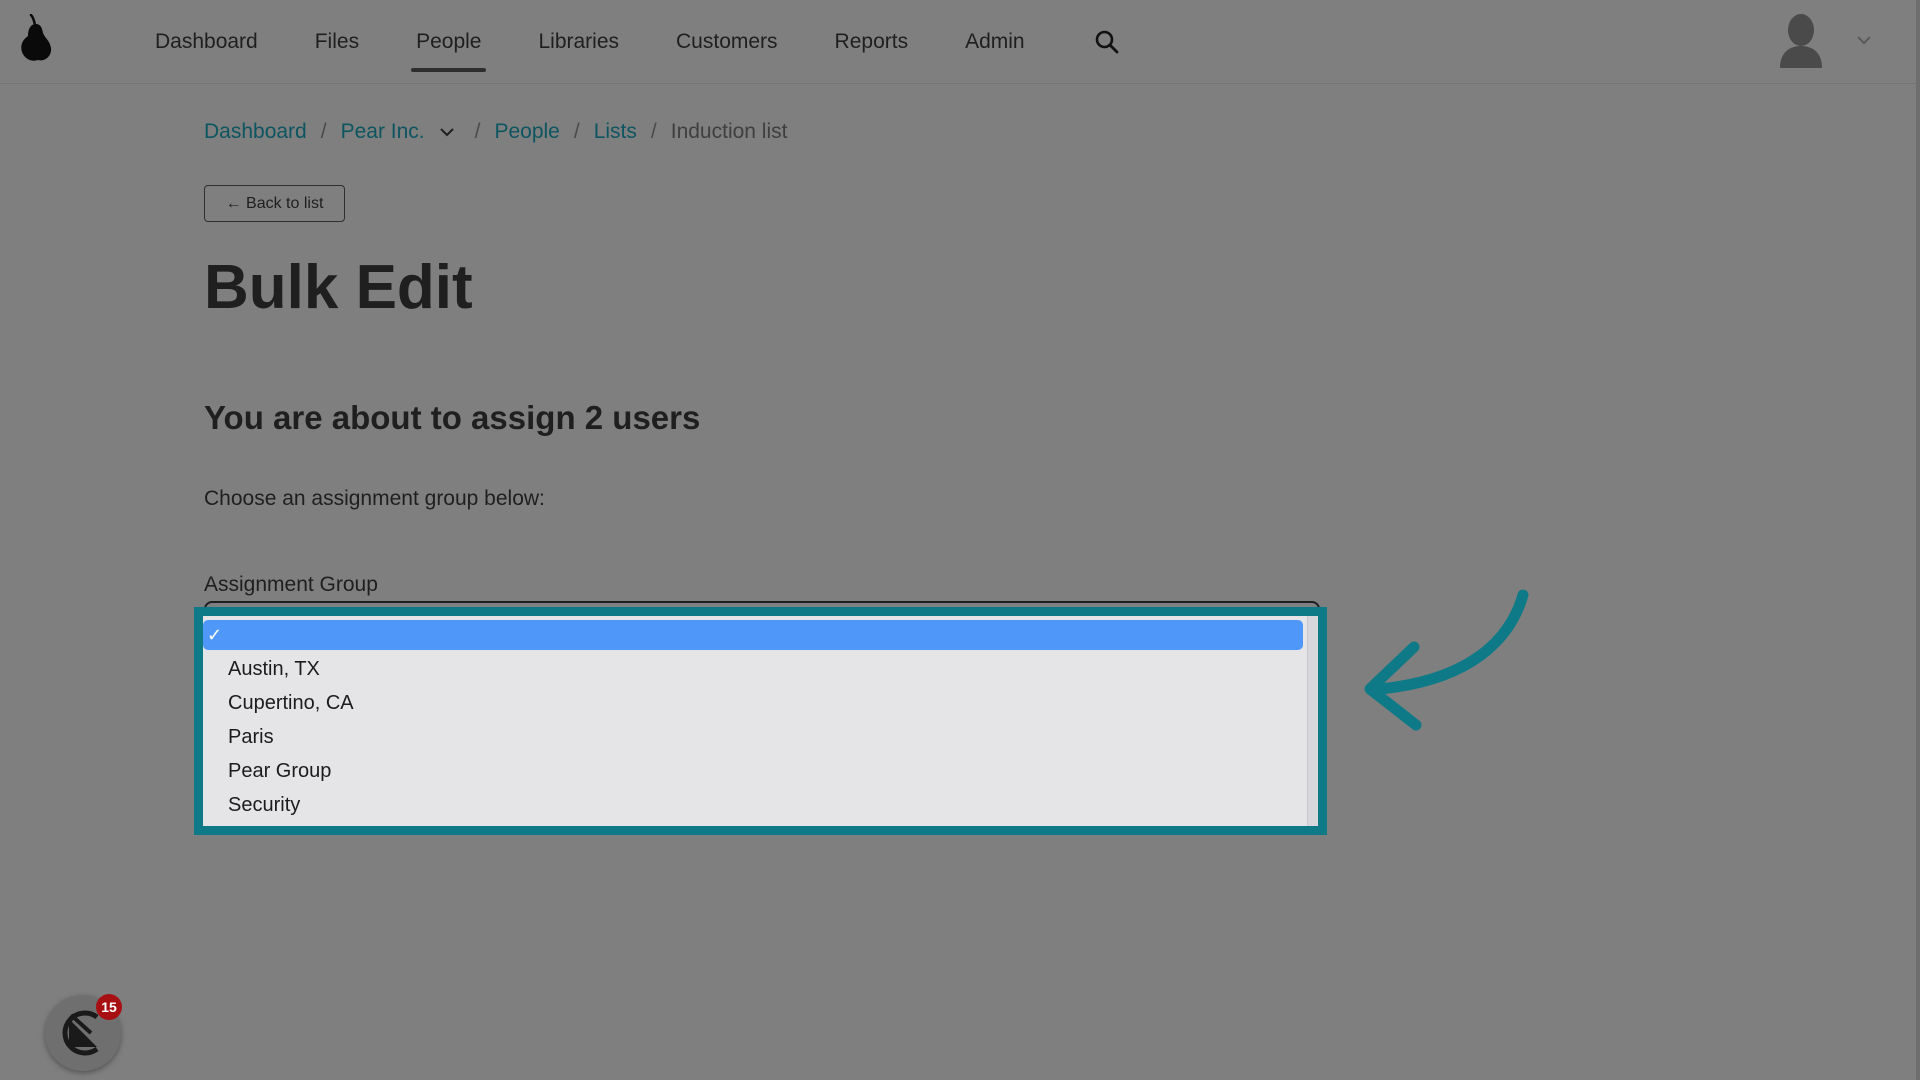 Image resolution: width=1920 pixels, height=1080 pixels. I want to click on user-avatar-icon, so click(1801, 40).